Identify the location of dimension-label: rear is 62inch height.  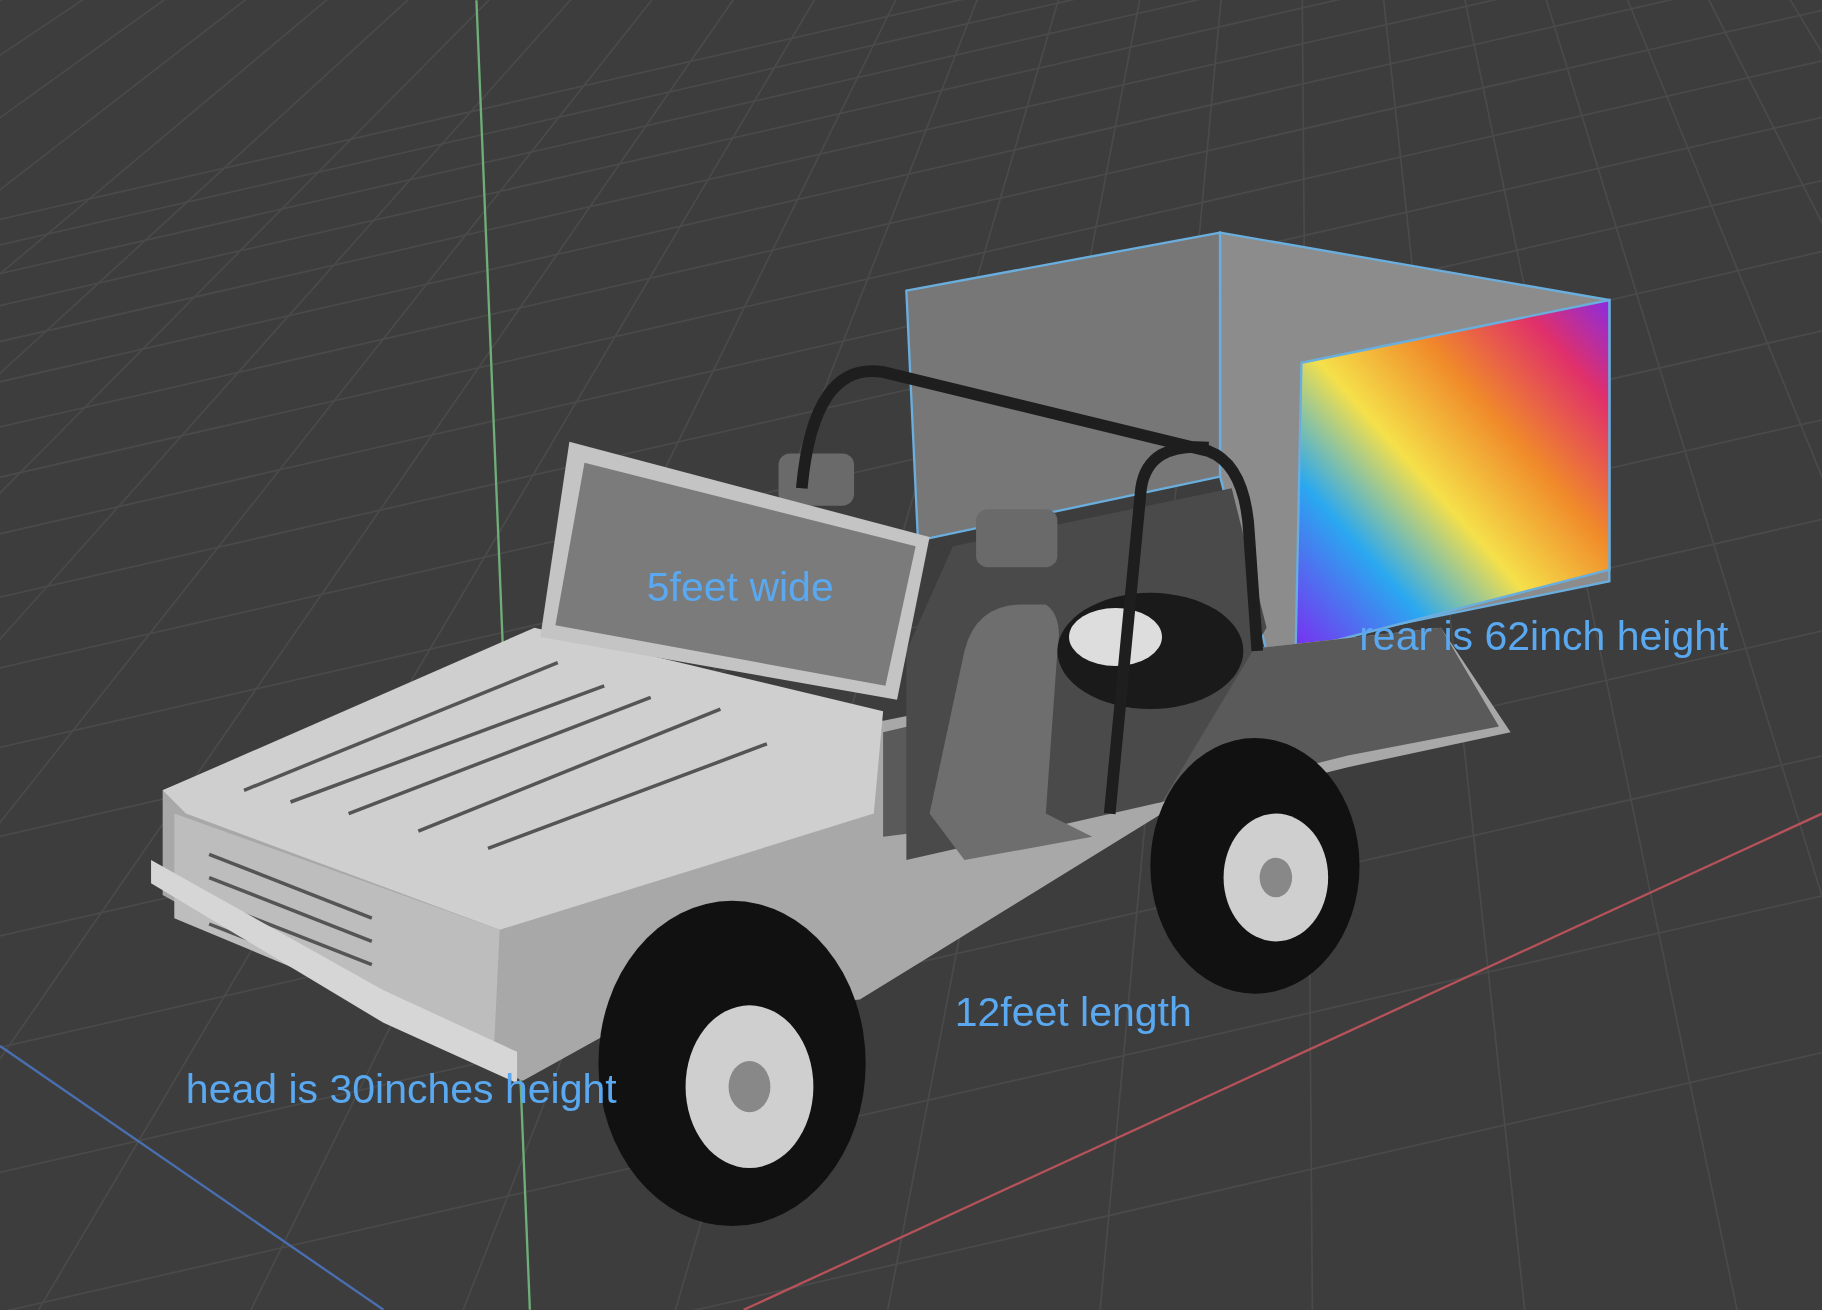
(1544, 636).